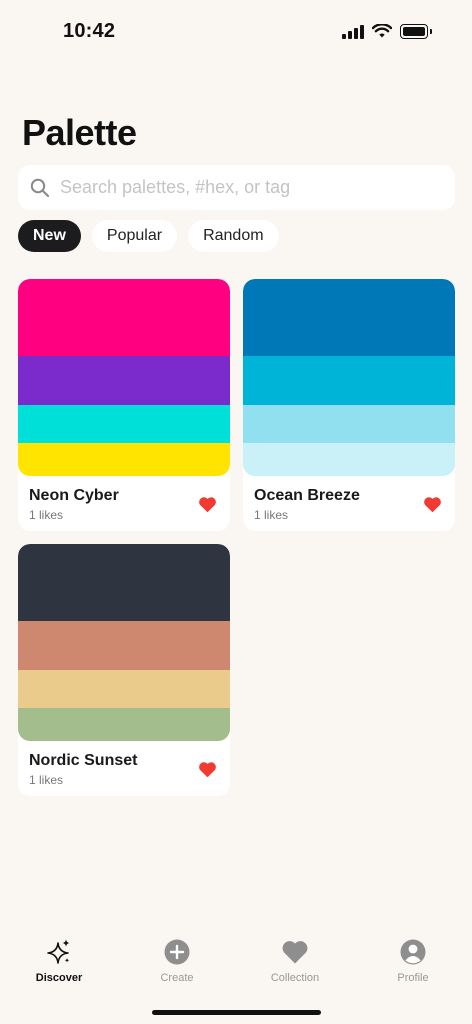 The image size is (472, 1024). I want to click on tab-create: Create, so click(177, 960).